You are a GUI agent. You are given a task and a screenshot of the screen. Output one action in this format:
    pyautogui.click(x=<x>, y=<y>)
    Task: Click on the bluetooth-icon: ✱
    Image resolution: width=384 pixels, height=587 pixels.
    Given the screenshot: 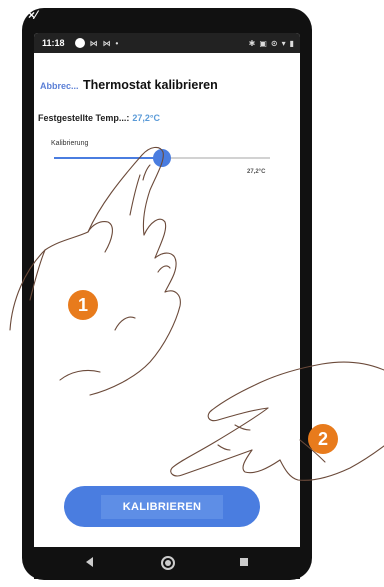 What is the action you would take?
    pyautogui.click(x=252, y=43)
    